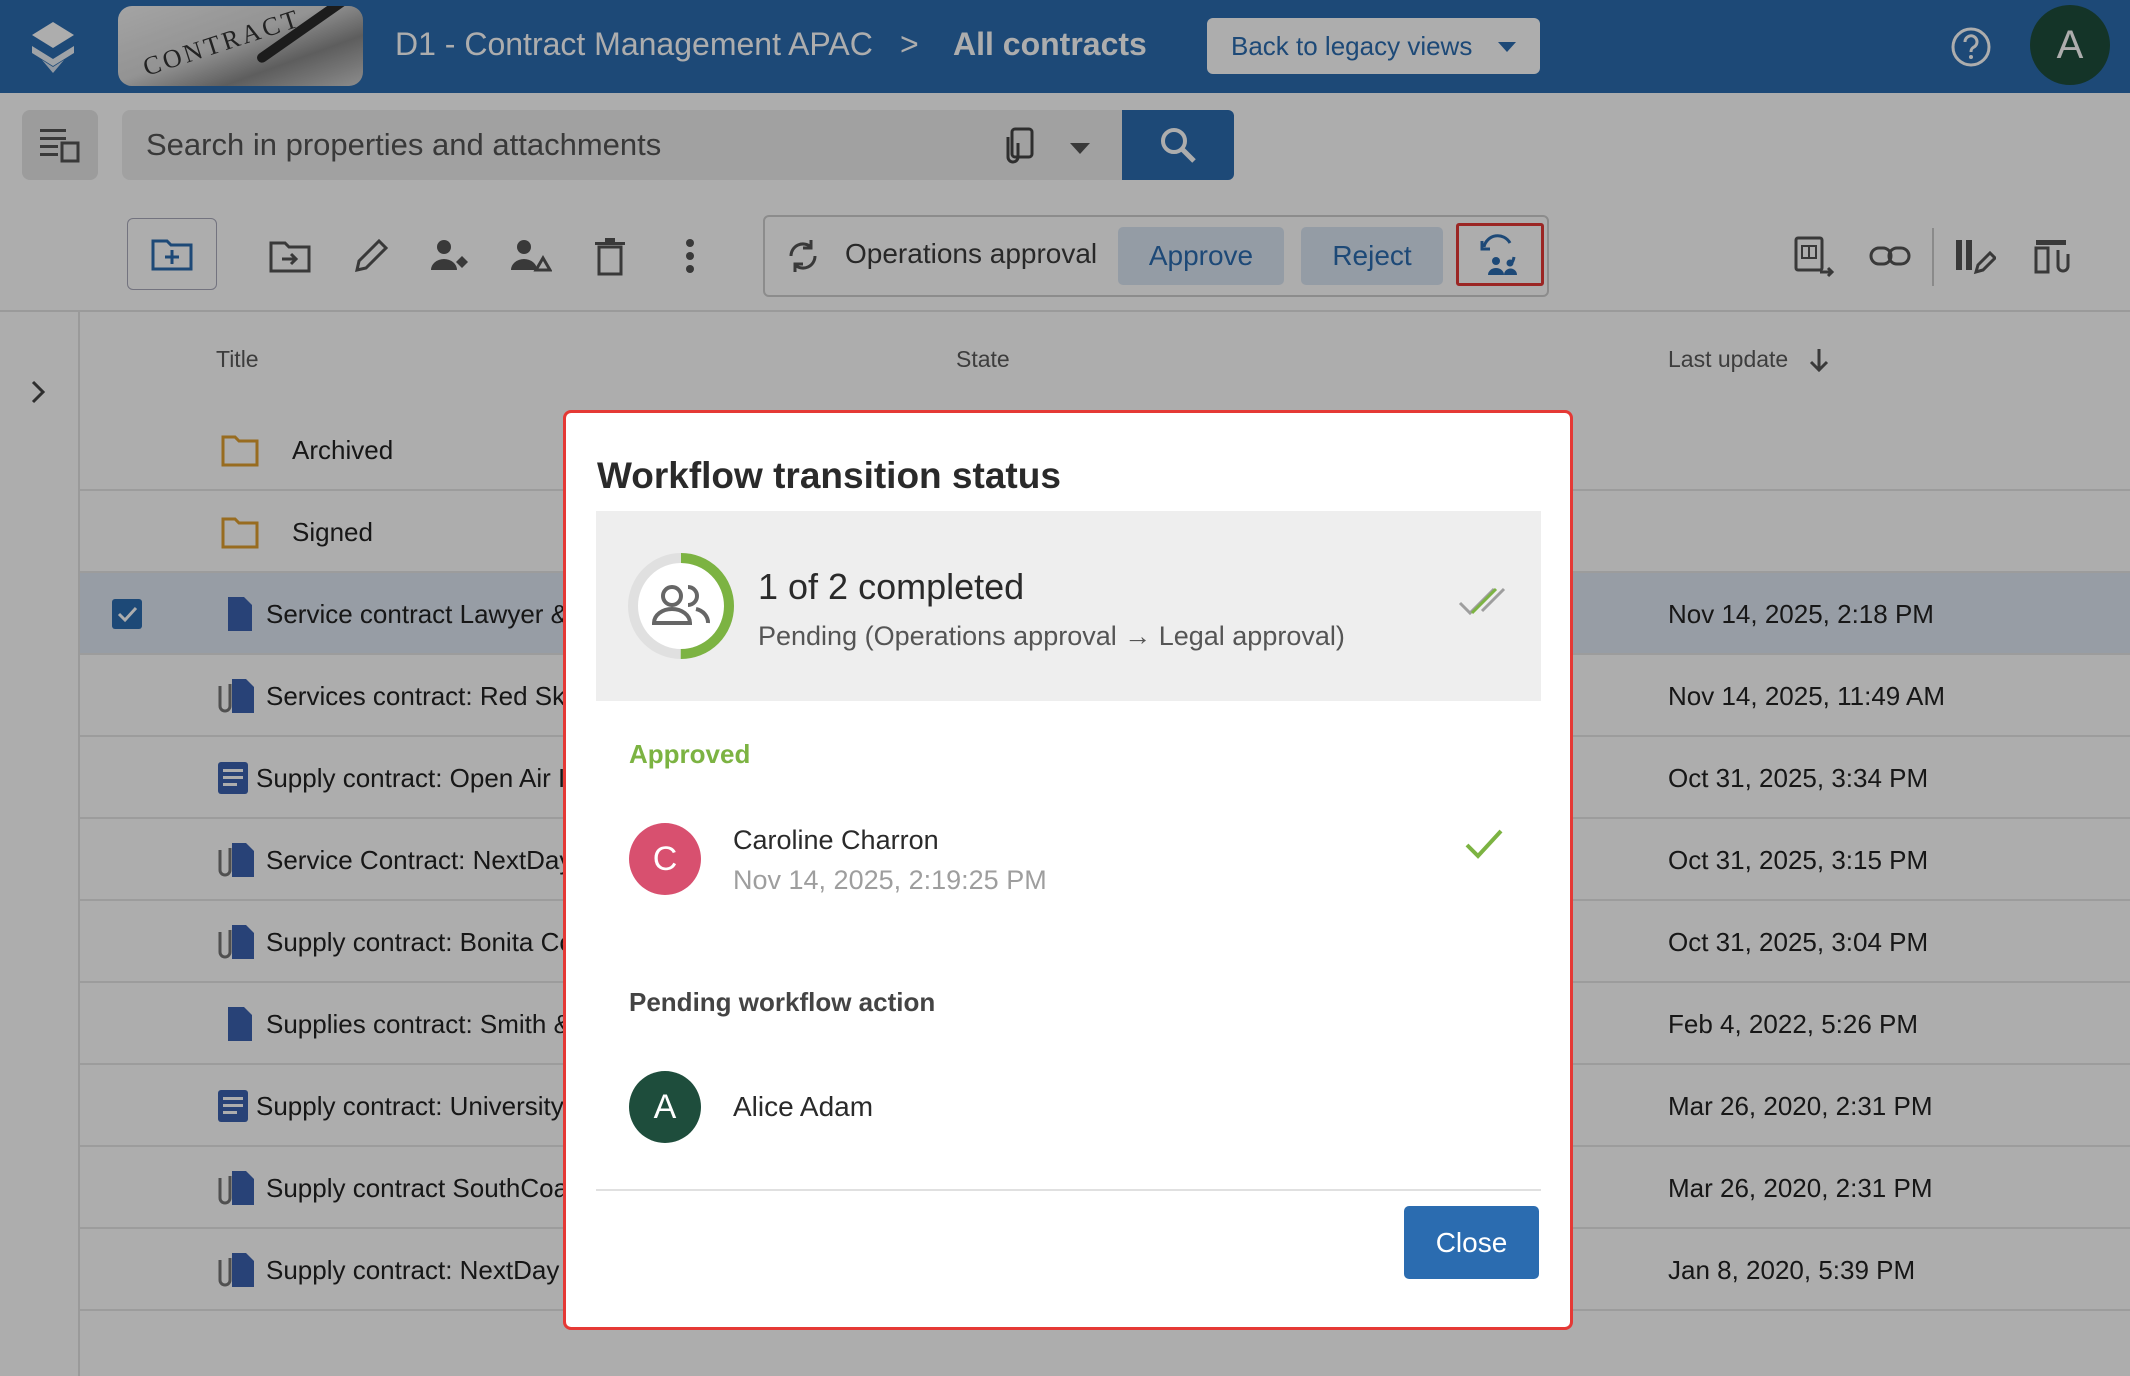  I want to click on approved-heading: Approved, so click(690, 754).